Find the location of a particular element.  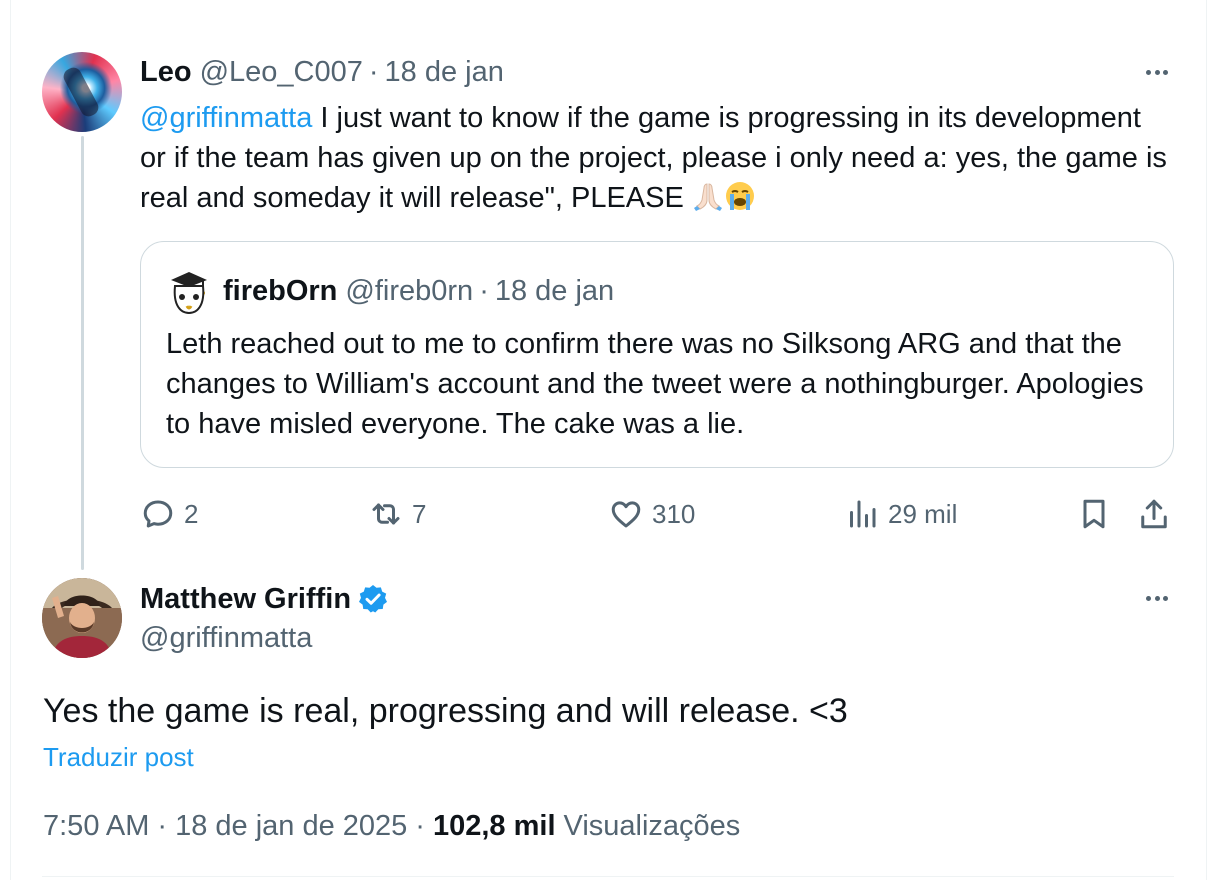

reply-more-options-icon is located at coordinates (1157, 72).